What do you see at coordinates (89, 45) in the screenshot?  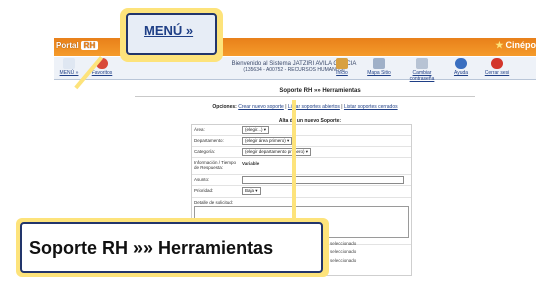 I see `rh-logo-badge: RH` at bounding box center [89, 45].